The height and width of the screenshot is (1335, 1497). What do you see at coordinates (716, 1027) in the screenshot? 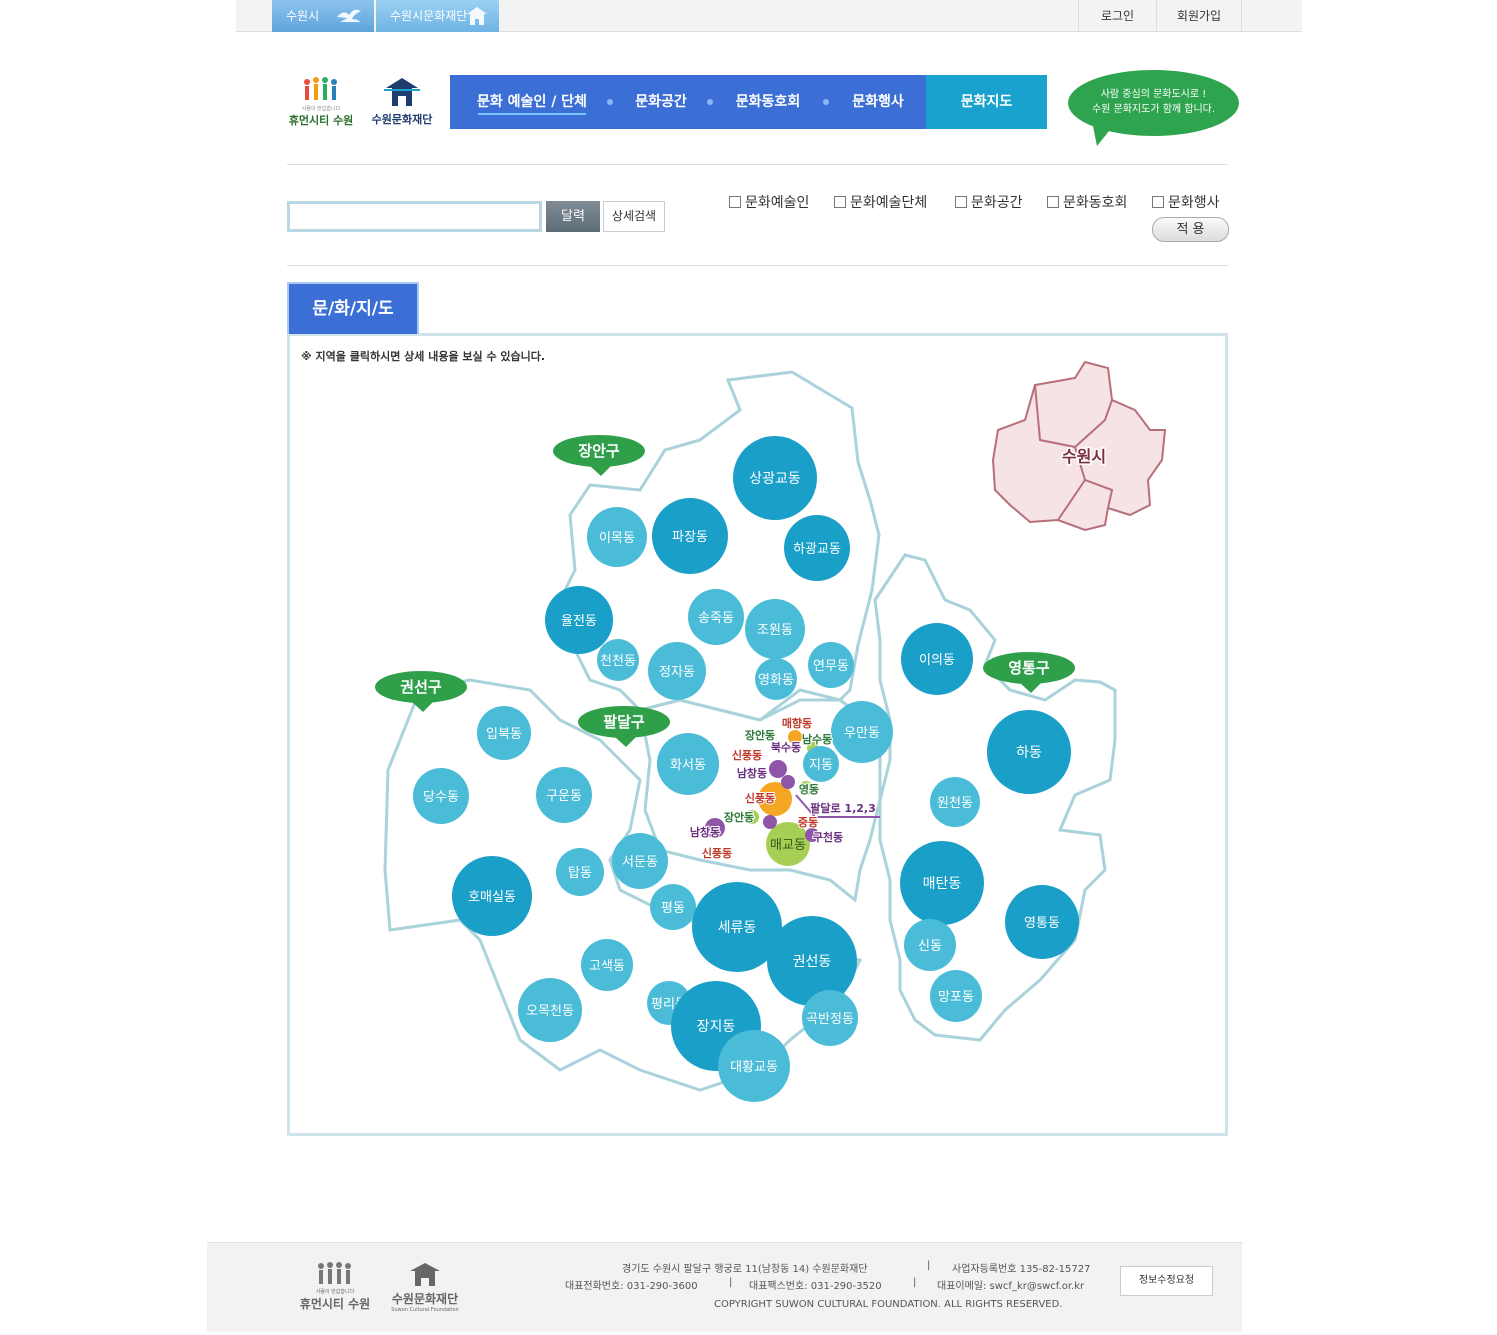
I see `dong-label: 장지동` at bounding box center [716, 1027].